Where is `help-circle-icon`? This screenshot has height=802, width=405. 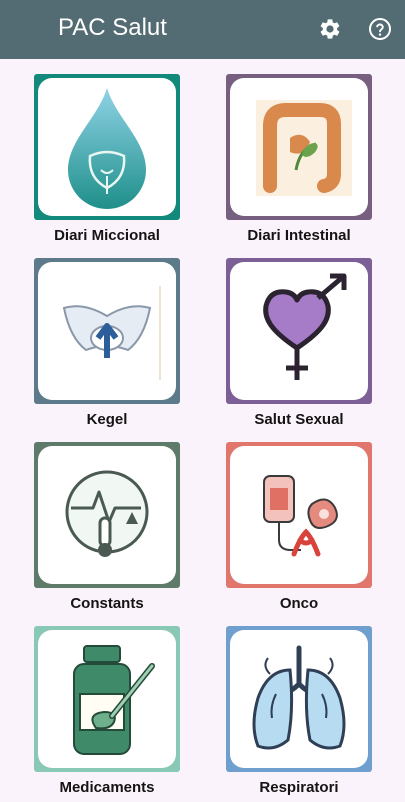 help-circle-icon is located at coordinates (380, 29).